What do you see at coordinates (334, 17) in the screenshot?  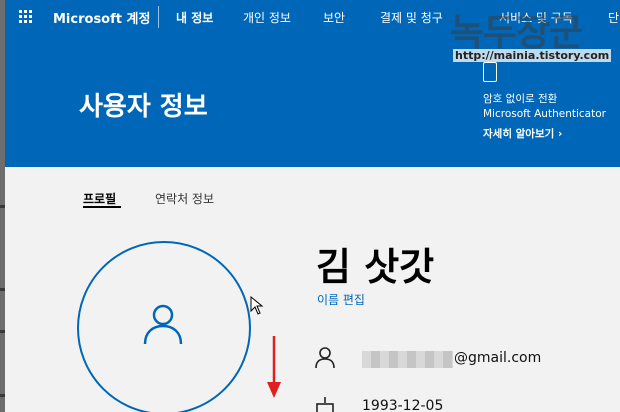 I see `nav-item-security: 보안` at bounding box center [334, 17].